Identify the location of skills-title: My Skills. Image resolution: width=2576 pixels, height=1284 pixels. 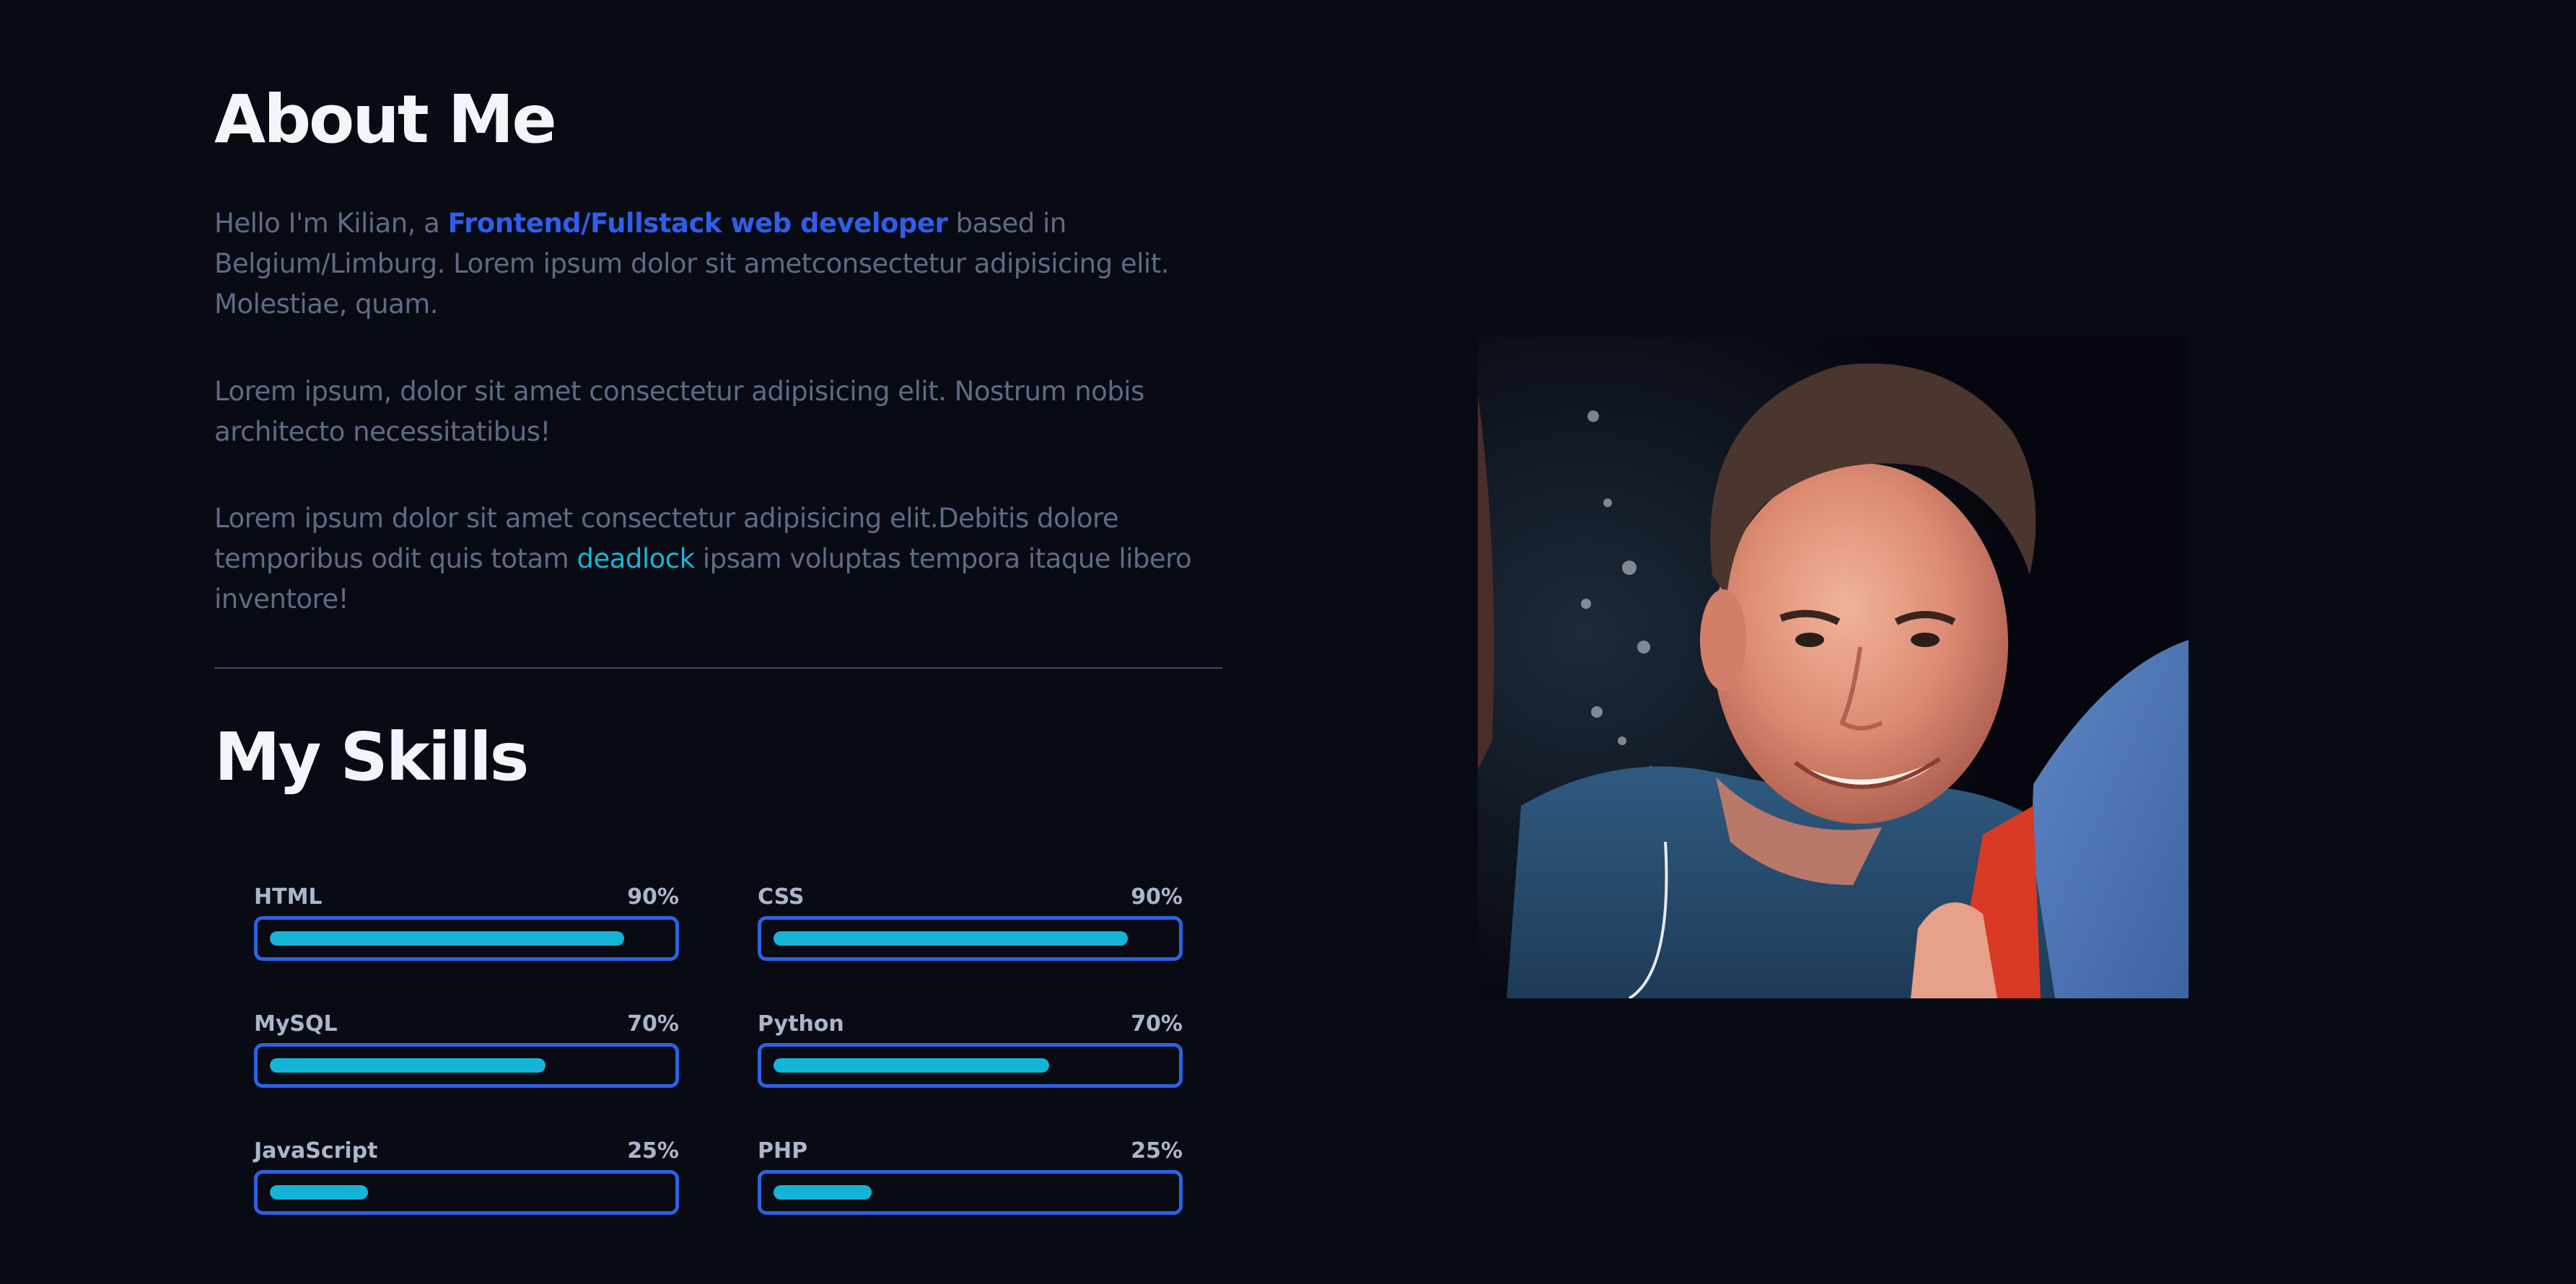
(371, 757).